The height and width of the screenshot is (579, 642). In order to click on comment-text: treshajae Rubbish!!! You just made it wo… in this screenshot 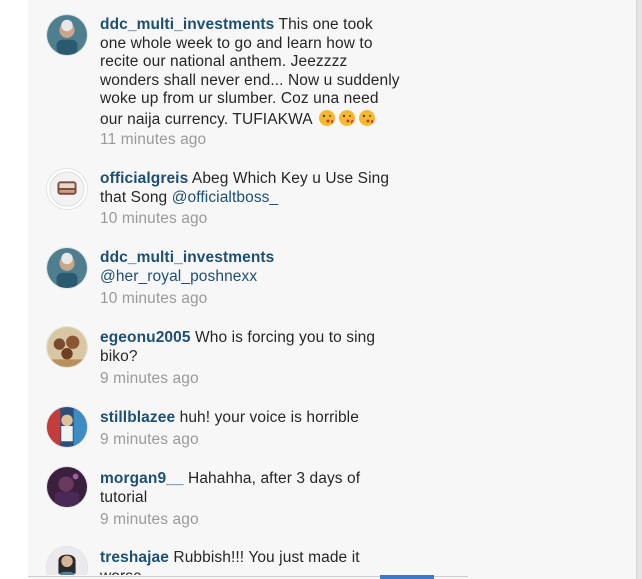, I will do `click(250, 562)`.